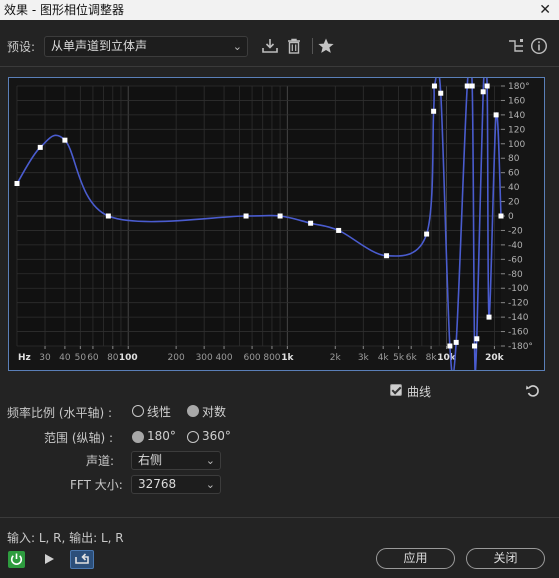 The image size is (559, 578). Describe the element at coordinates (515, 260) in the screenshot. I see `y-tick-label: -60` at that location.